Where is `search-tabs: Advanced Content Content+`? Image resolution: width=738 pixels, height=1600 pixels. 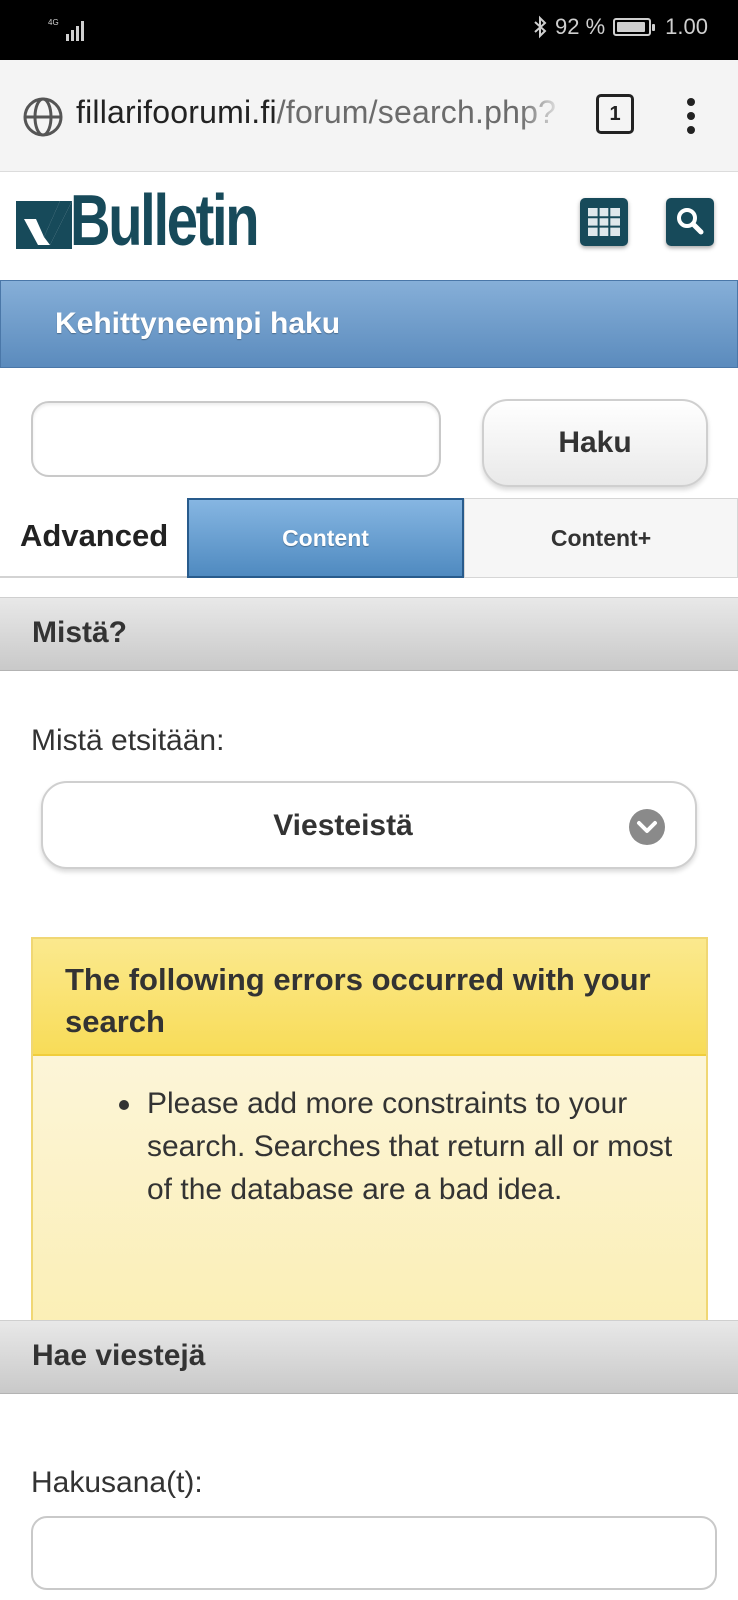
search-tabs: Advanced Content Content+ is located at coordinates (369, 538).